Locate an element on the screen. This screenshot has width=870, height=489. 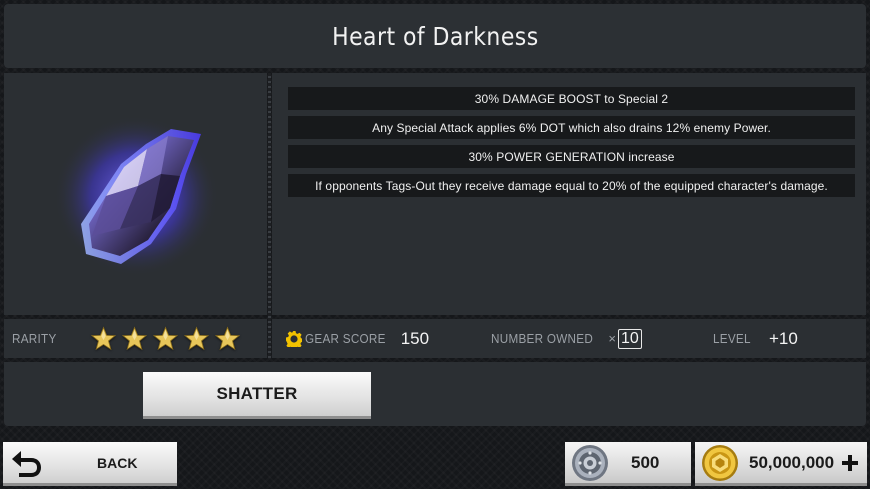
rarity-label: RARITY is located at coordinates (34, 338).